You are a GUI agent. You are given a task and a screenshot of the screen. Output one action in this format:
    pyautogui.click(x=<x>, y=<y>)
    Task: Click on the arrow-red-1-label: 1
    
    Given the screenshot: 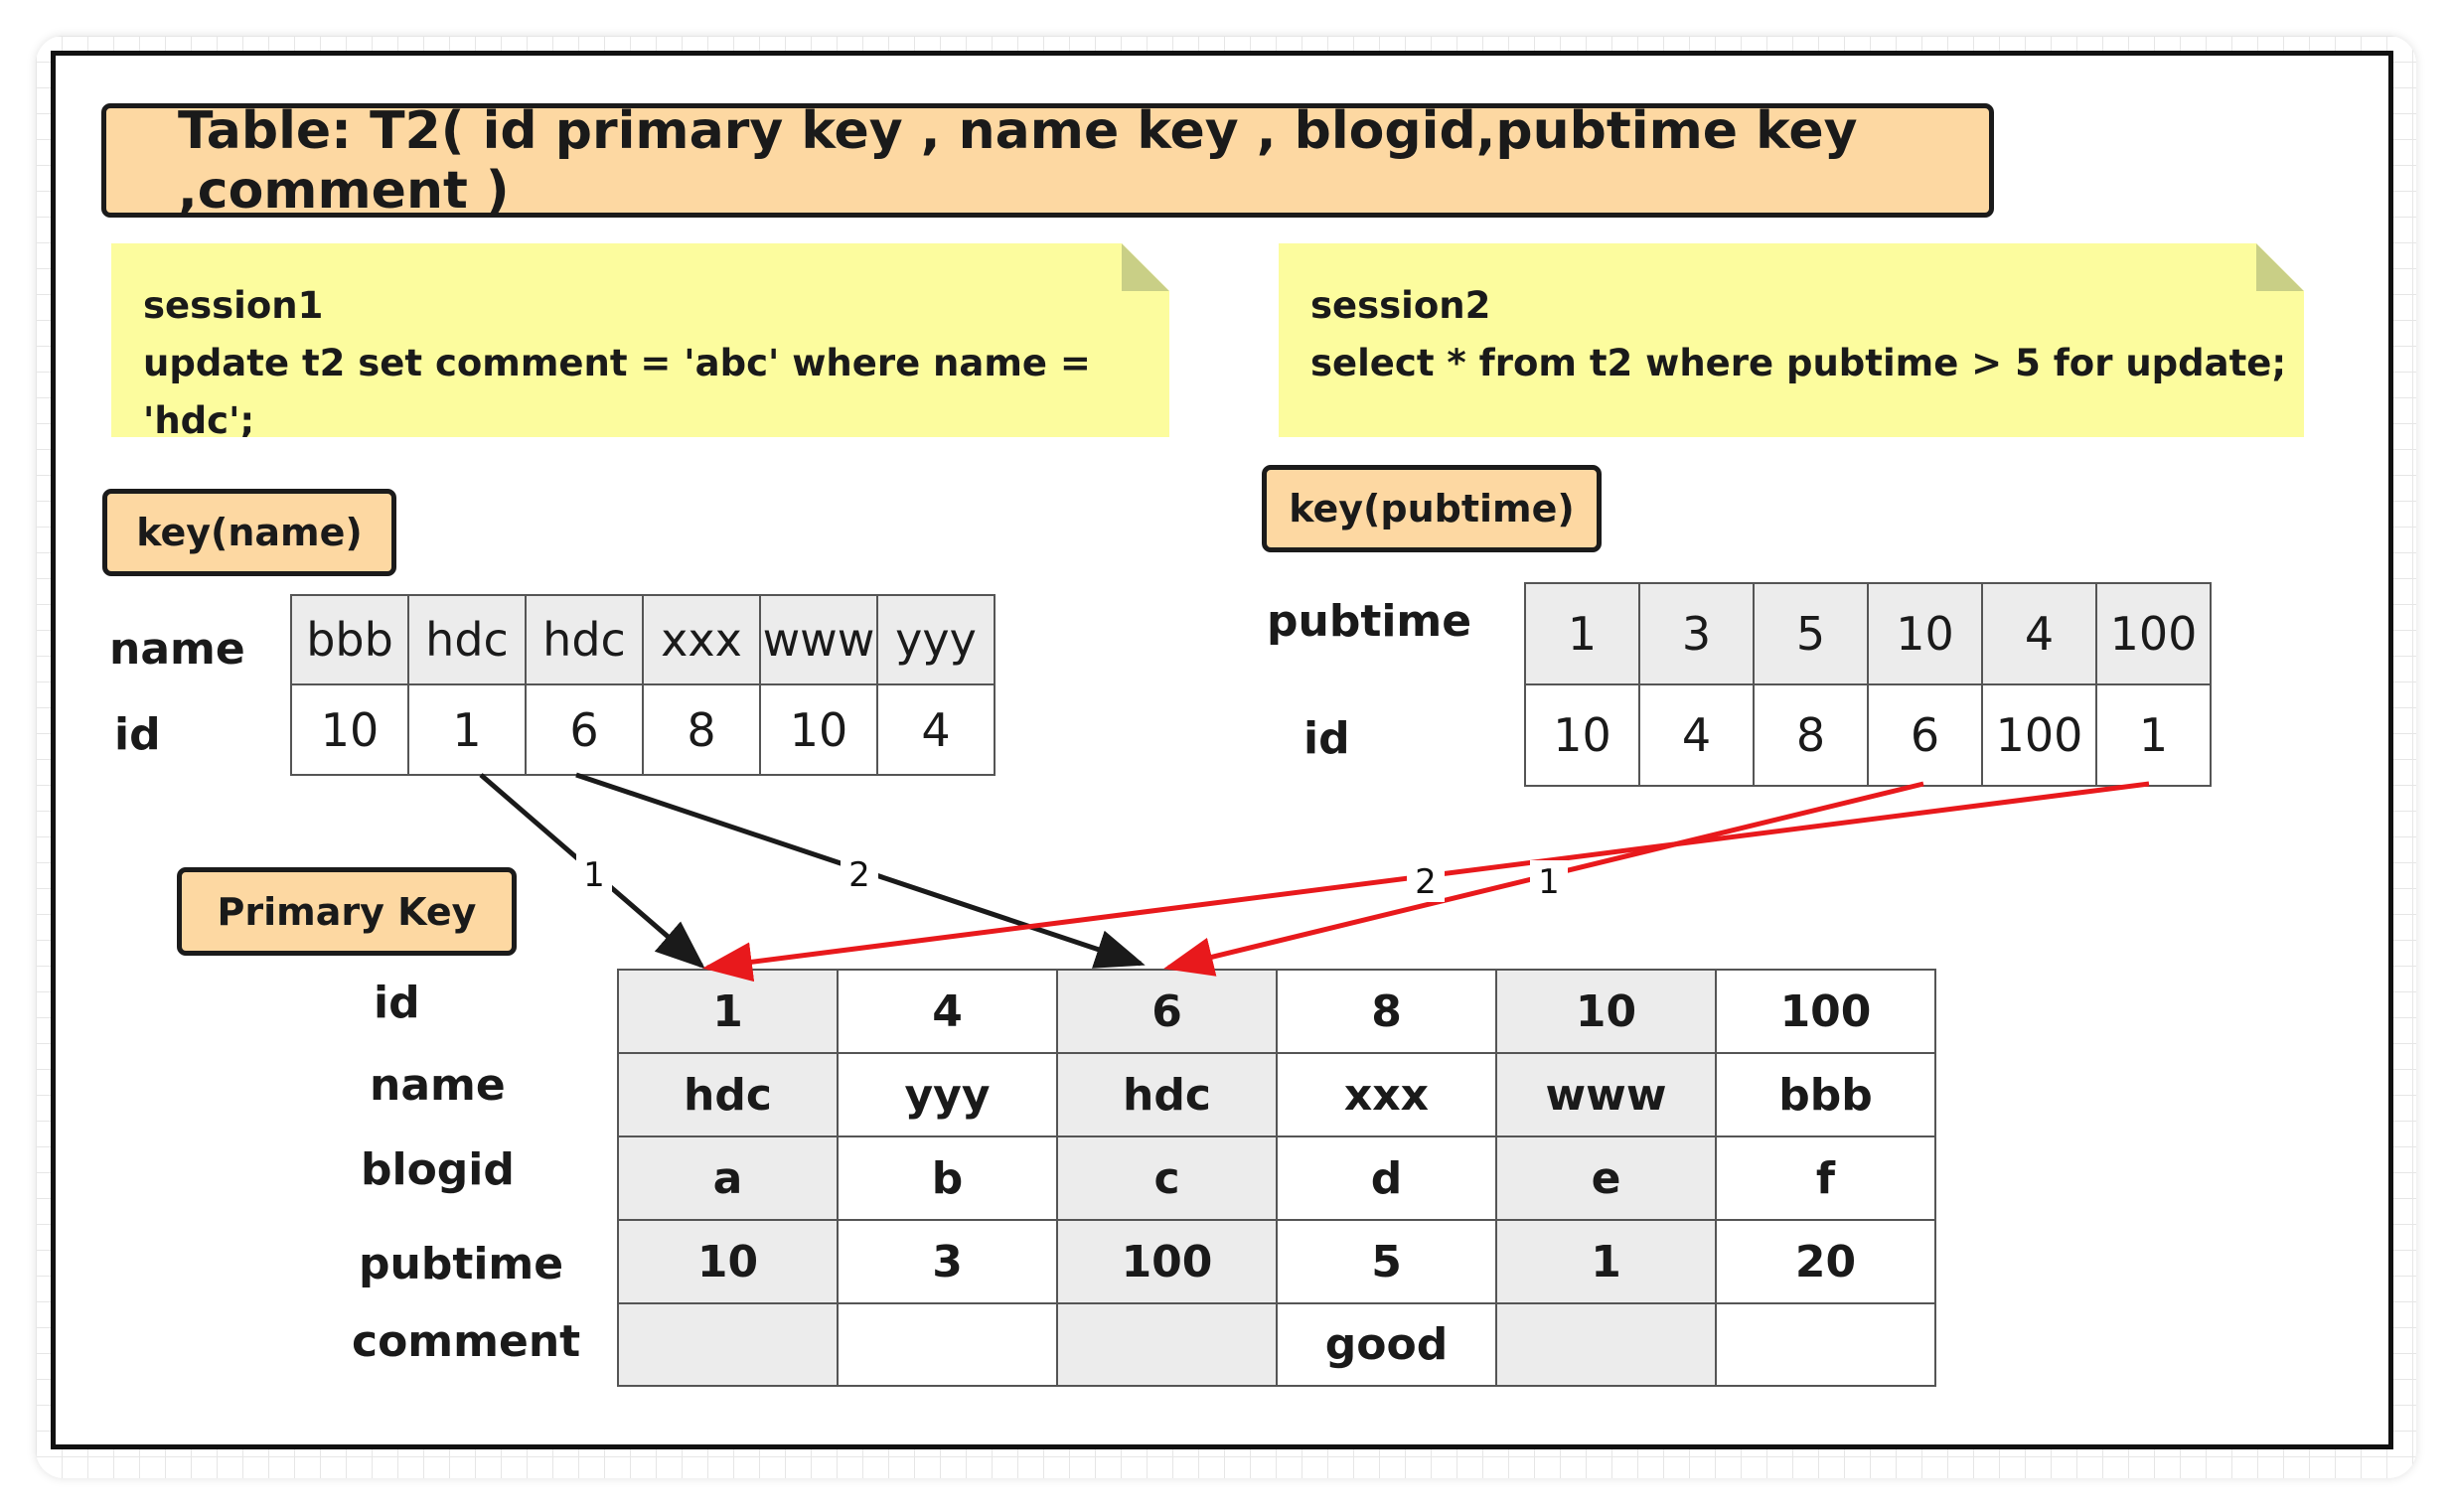 What is the action you would take?
    pyautogui.click(x=1549, y=882)
    